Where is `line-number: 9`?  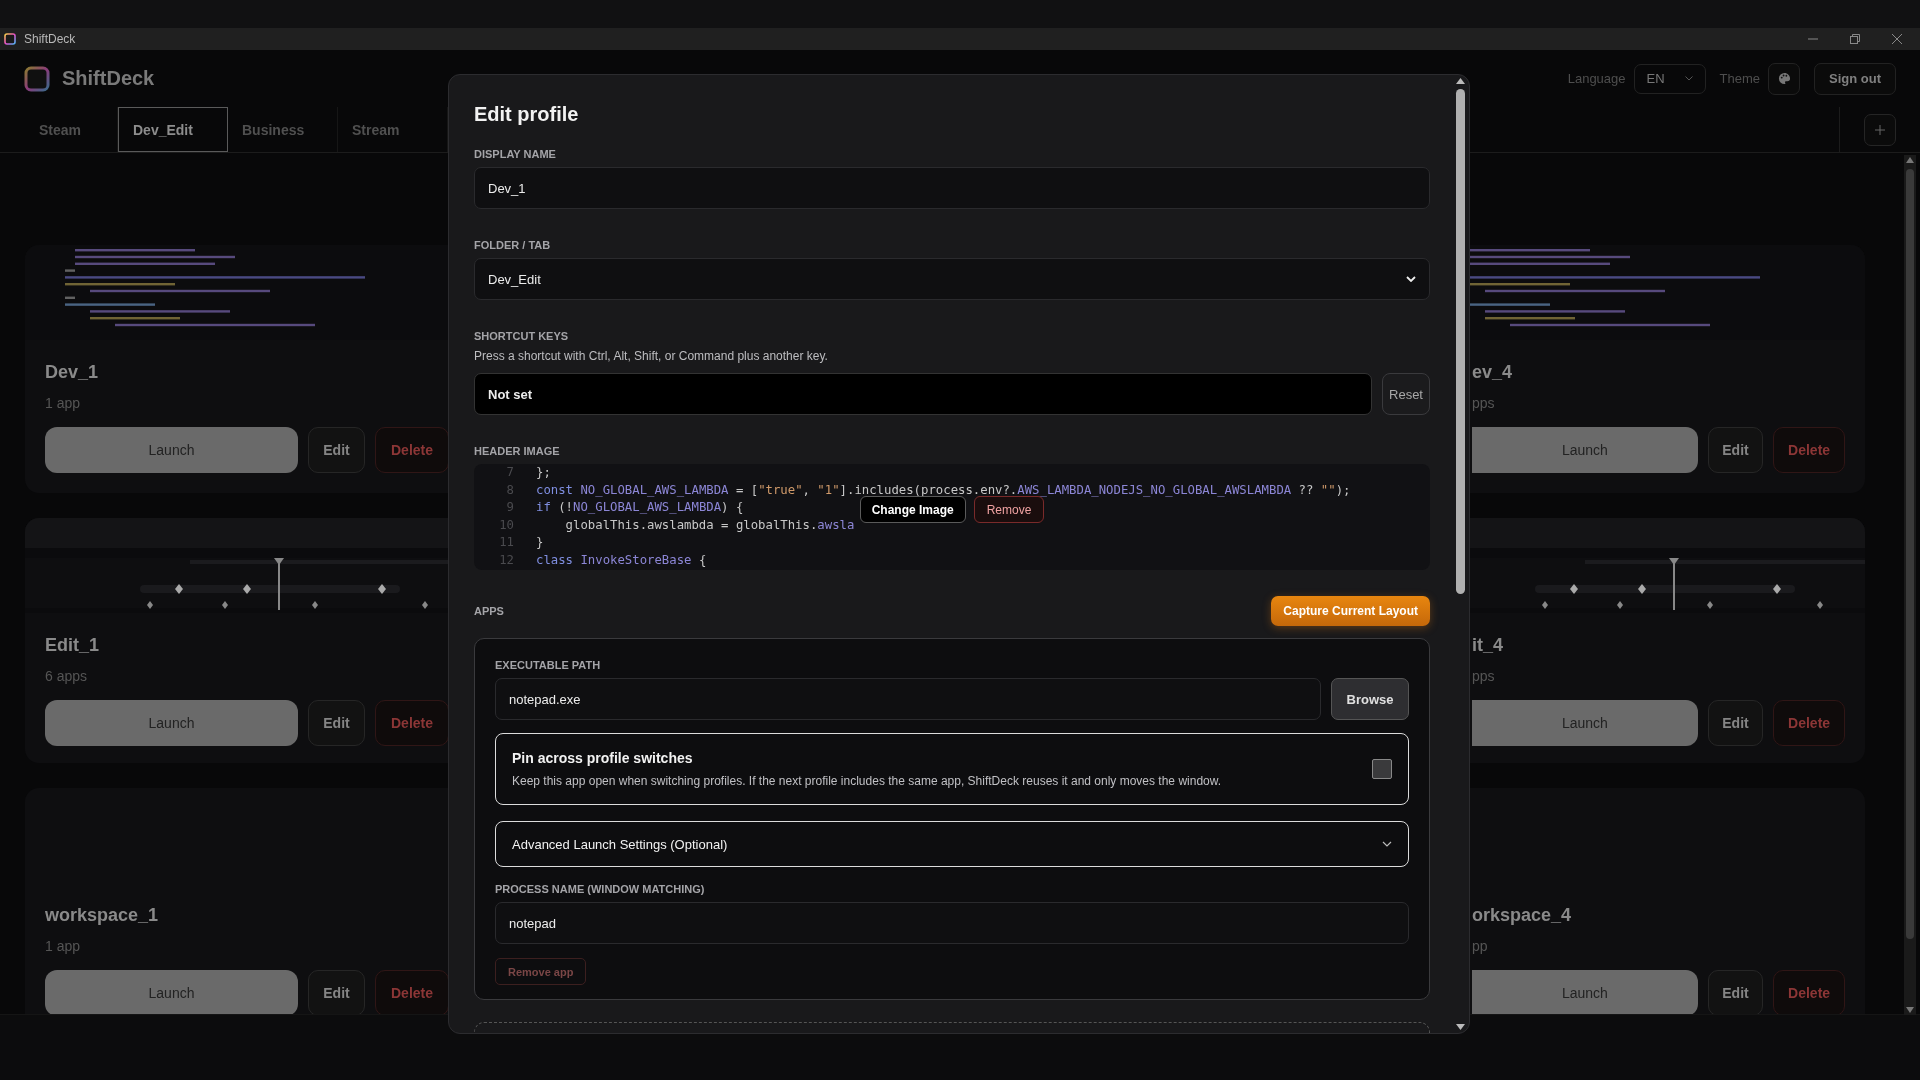 line-number: 9 is located at coordinates (510, 508).